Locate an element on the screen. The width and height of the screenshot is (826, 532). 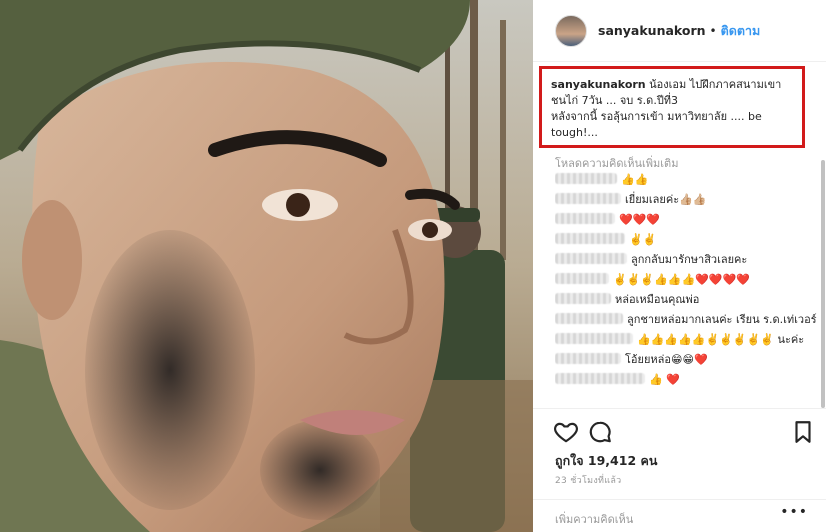
post-header: sanyakunakorn • ติดตาม is located at coordinates (679, 31).